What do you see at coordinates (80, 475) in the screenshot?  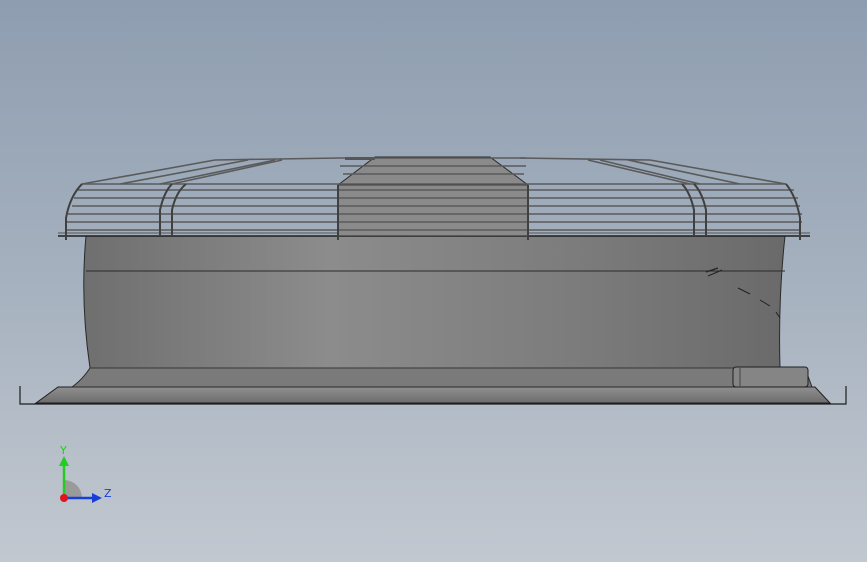 I see `coordinate-triad: Y Z` at bounding box center [80, 475].